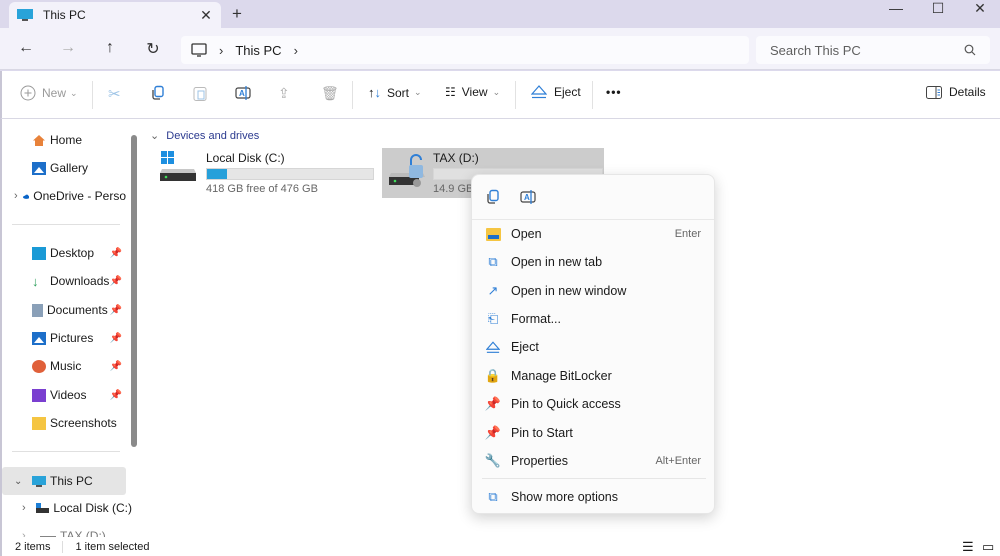 The image size is (1000, 556). I want to click on menu-item-open-new-window: ↗ Open in new window, so click(593, 291).